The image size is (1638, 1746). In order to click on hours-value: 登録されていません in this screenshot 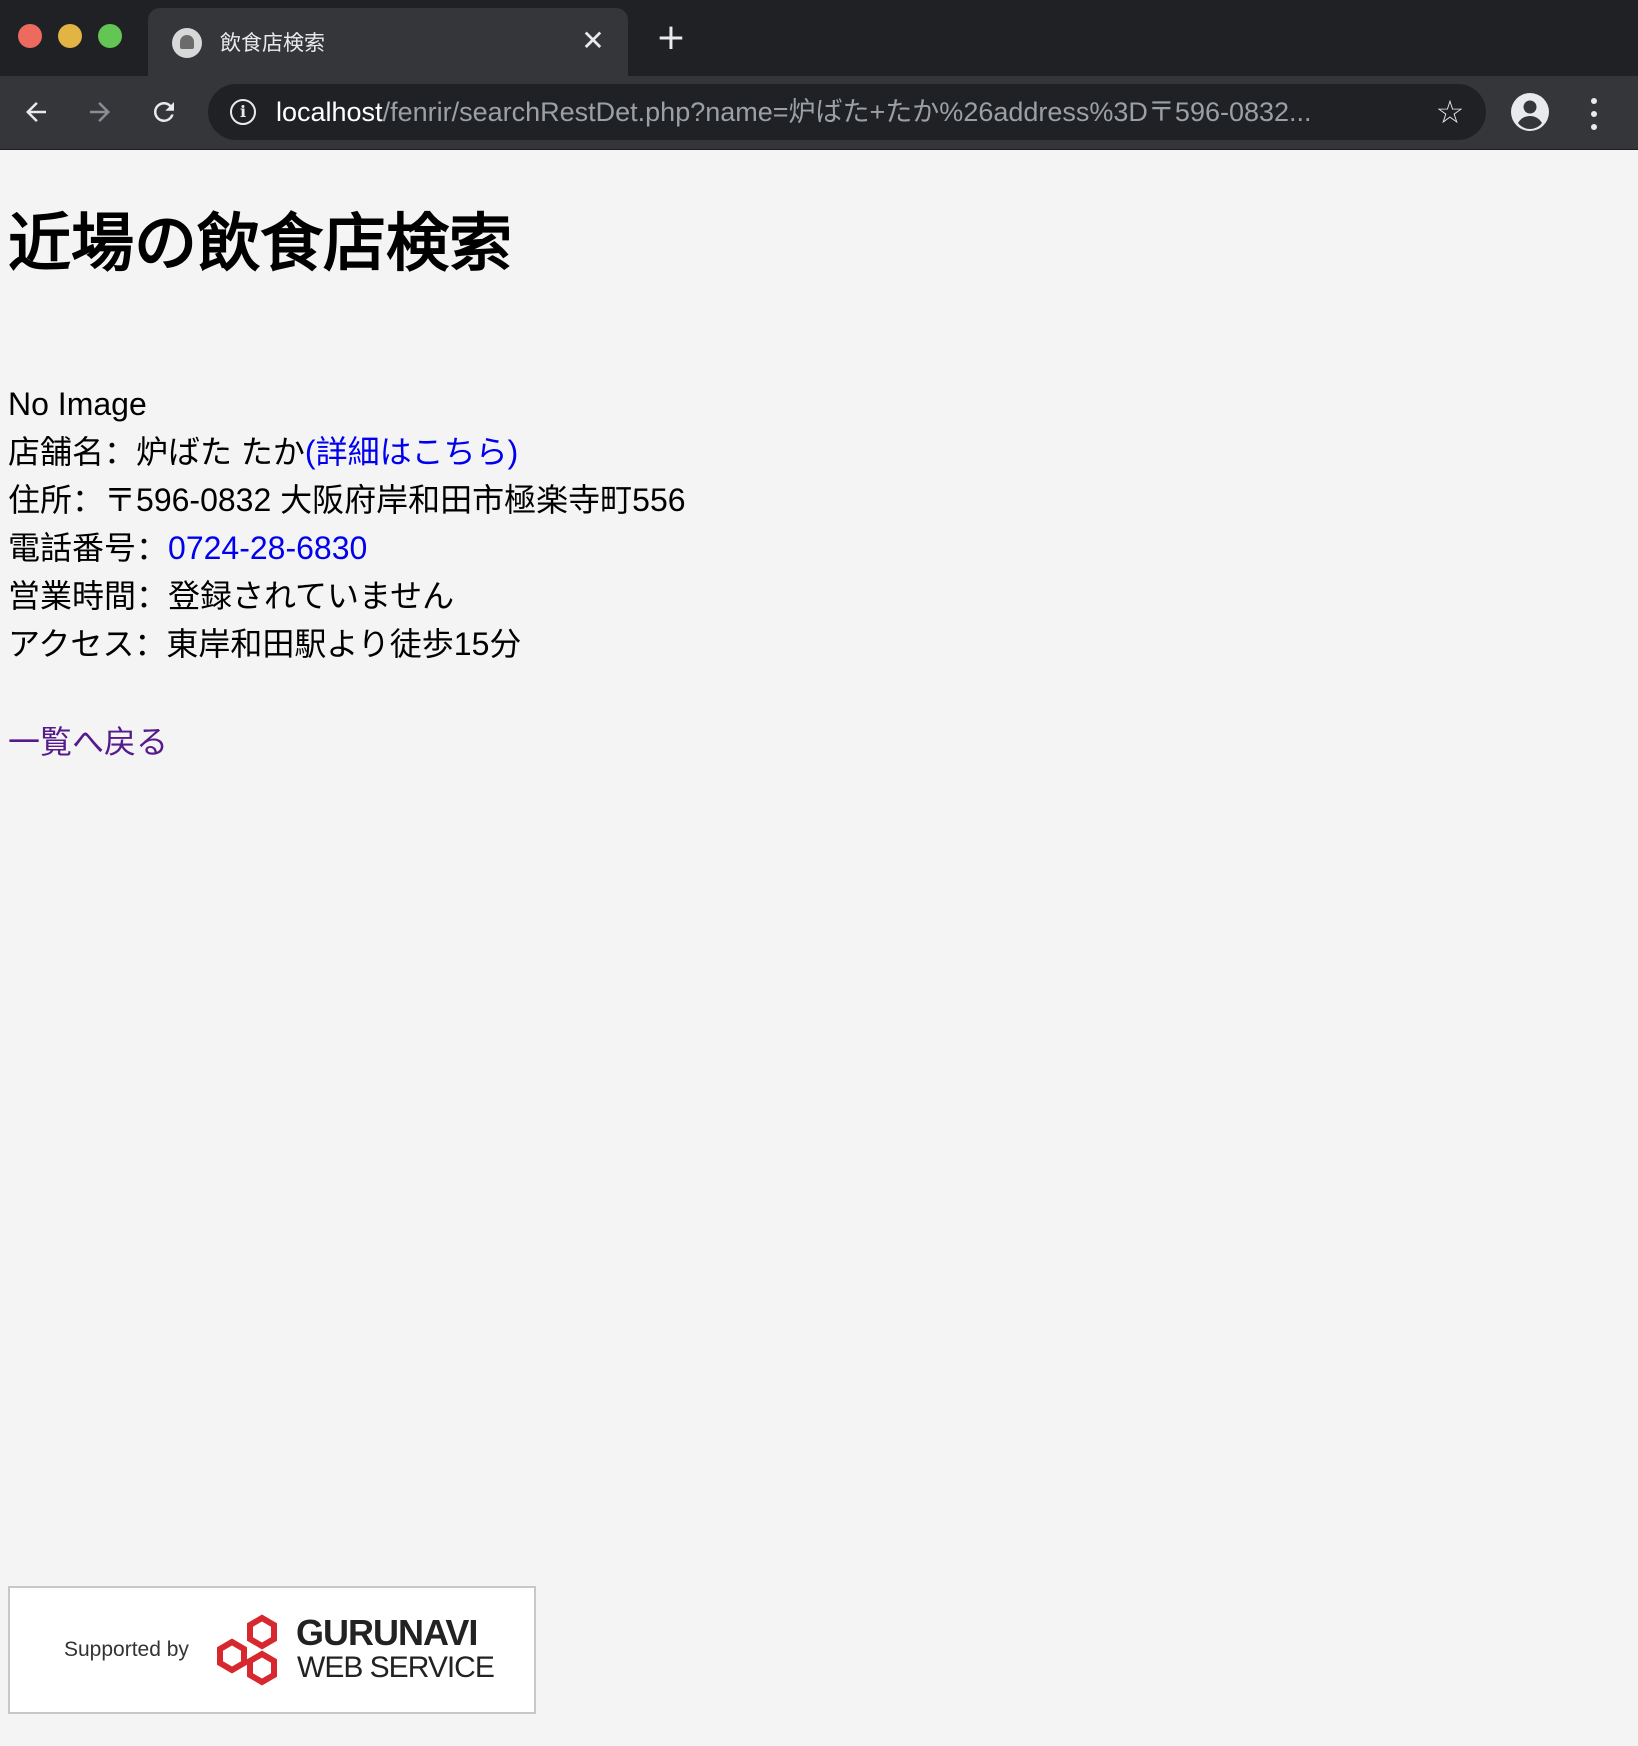, I will do `click(311, 596)`.